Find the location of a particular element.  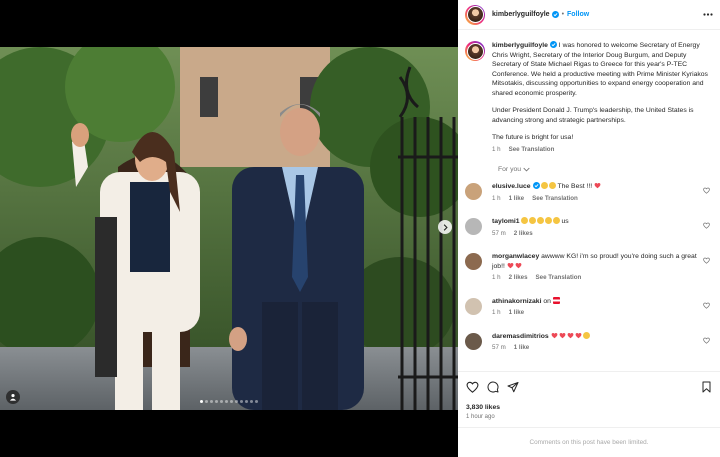

like-button is located at coordinates (472, 387).